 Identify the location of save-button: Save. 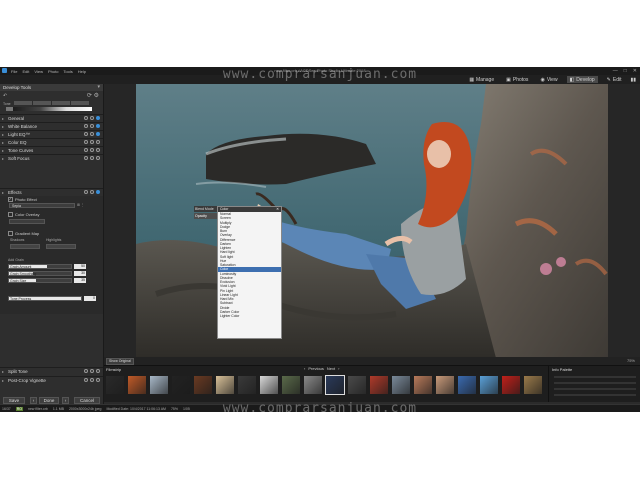
(14, 400).